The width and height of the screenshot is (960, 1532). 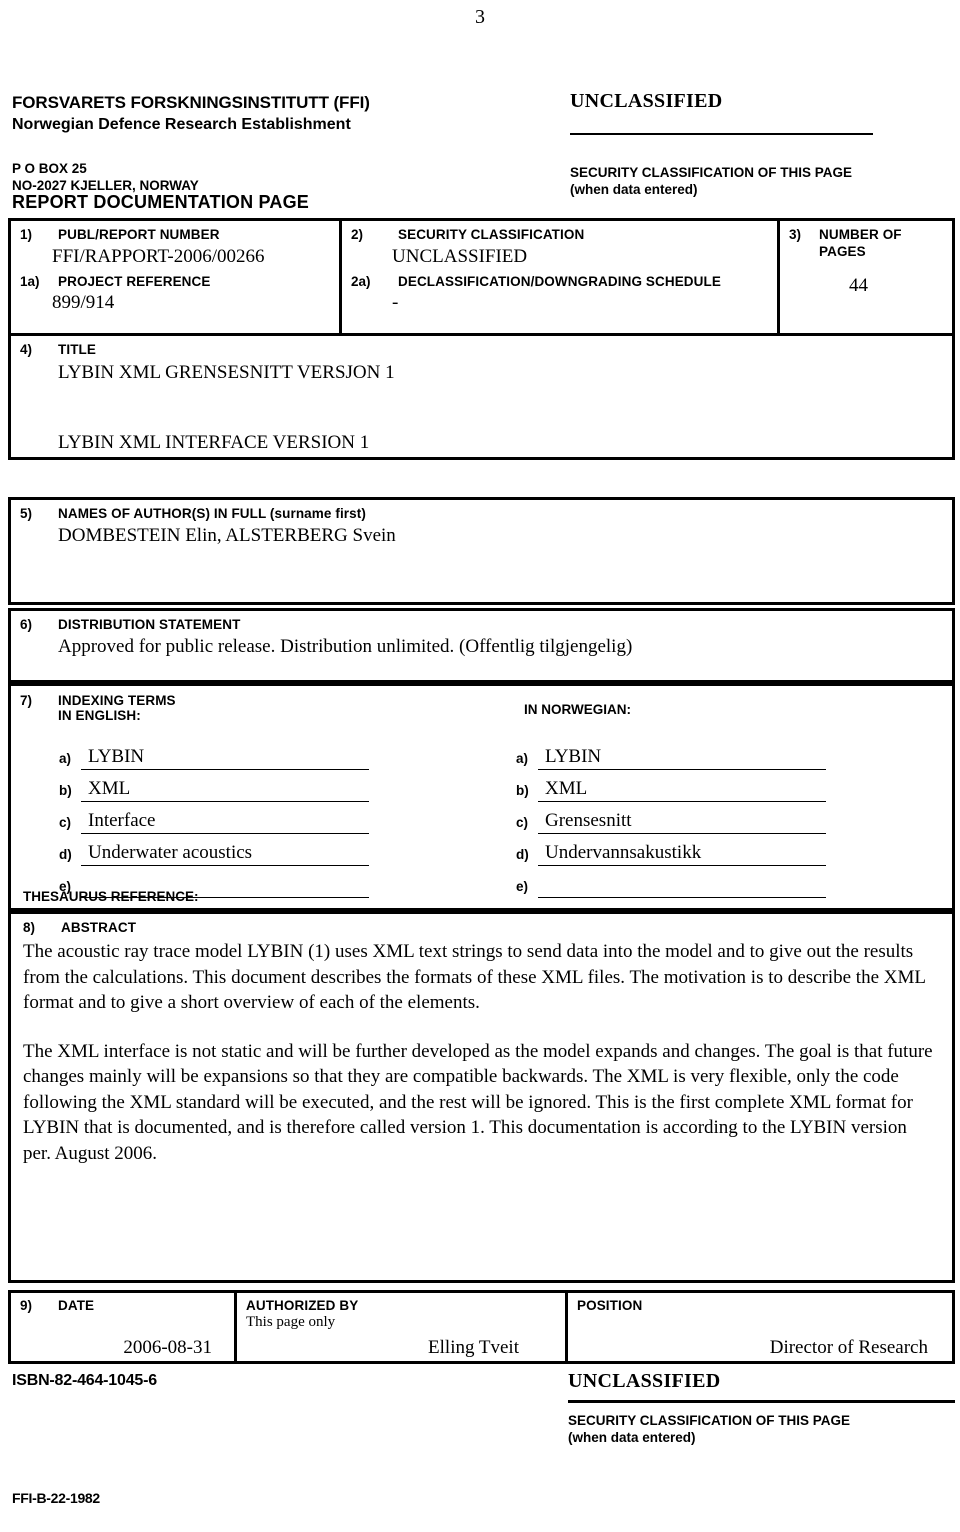 What do you see at coordinates (83, 302) in the screenshot?
I see `project-reference-value: 899/914` at bounding box center [83, 302].